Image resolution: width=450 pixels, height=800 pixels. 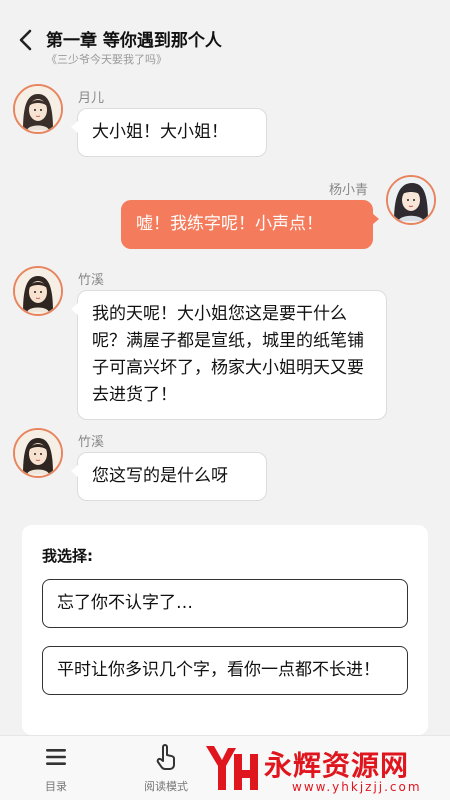 What do you see at coordinates (56, 757) in the screenshot?
I see `menu-icon` at bounding box center [56, 757].